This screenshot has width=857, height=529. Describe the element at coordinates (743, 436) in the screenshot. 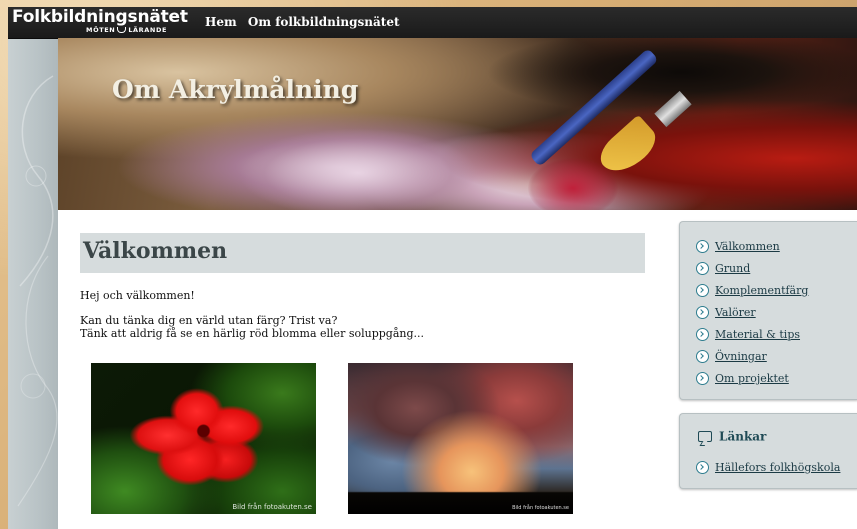

I see `links-title: Länkar` at that location.